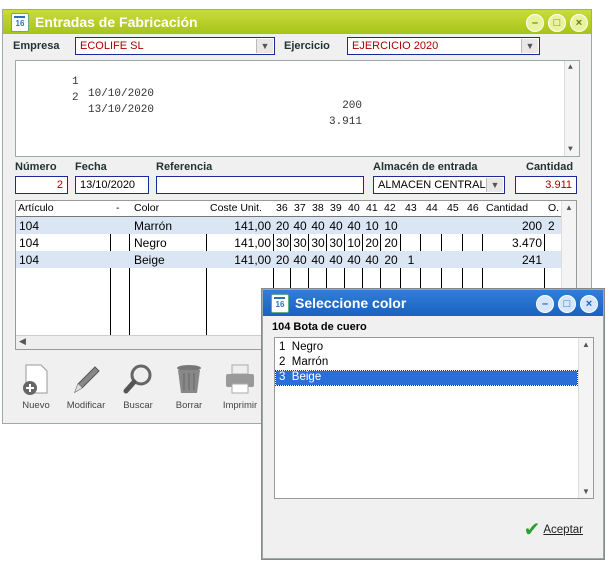 This screenshot has height=563, width=606. Describe the element at coordinates (282, 208) in the screenshot. I see `grid-header-size: 36` at that location.